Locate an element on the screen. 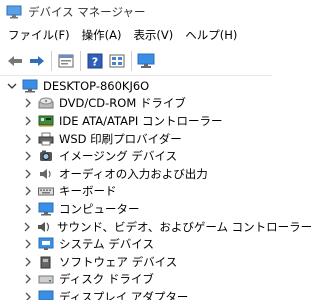 The image size is (320, 300). tree-item-label: オーディオの入力および出力 is located at coordinates (133, 173).